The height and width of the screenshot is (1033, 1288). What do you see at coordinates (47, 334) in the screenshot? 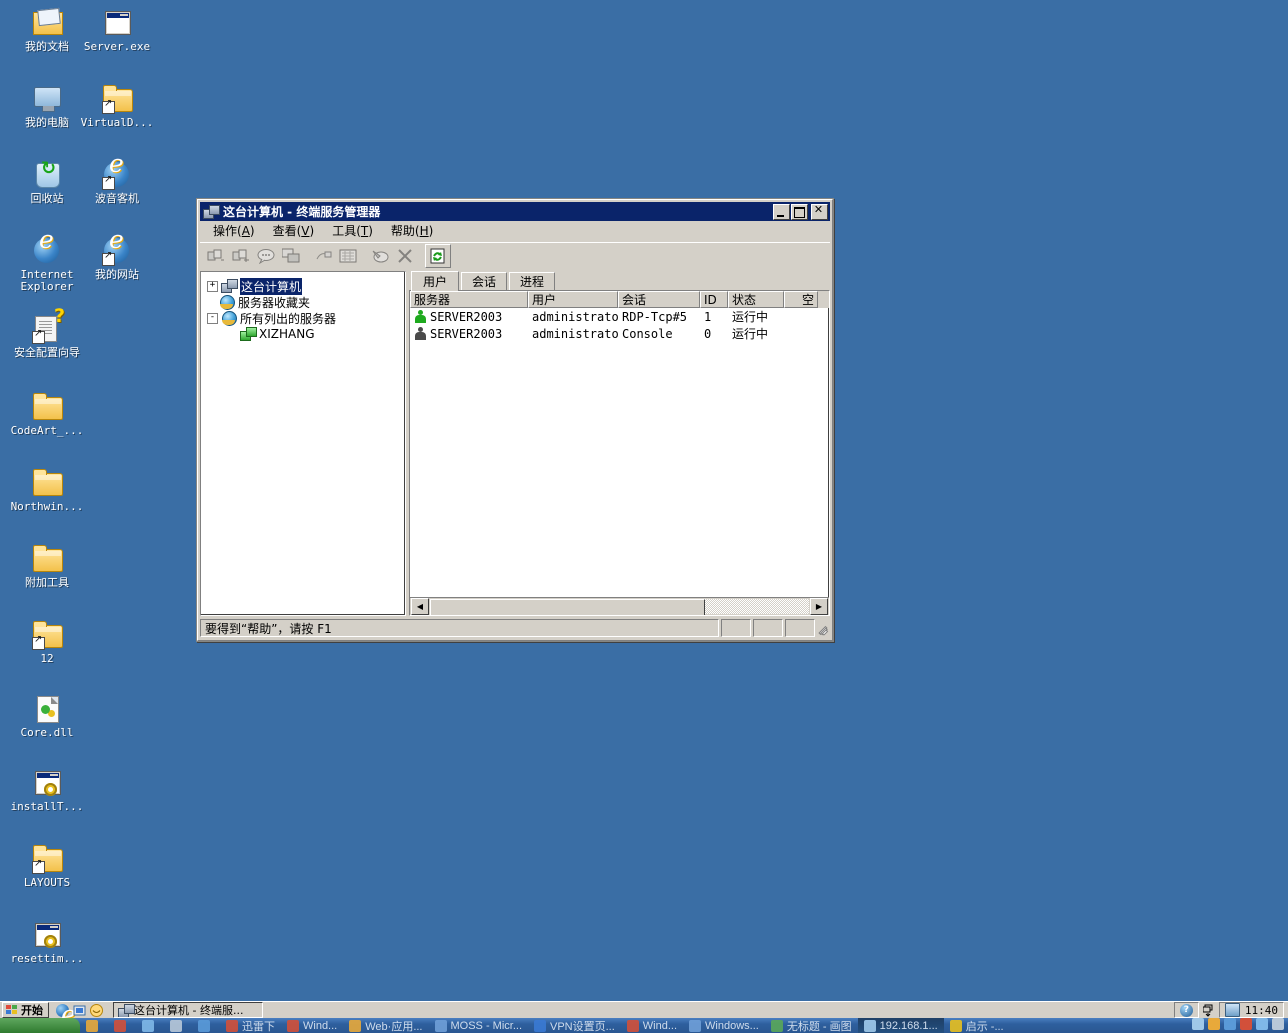
I see `desktop-icon-8: 安全配置向导` at bounding box center [47, 334].